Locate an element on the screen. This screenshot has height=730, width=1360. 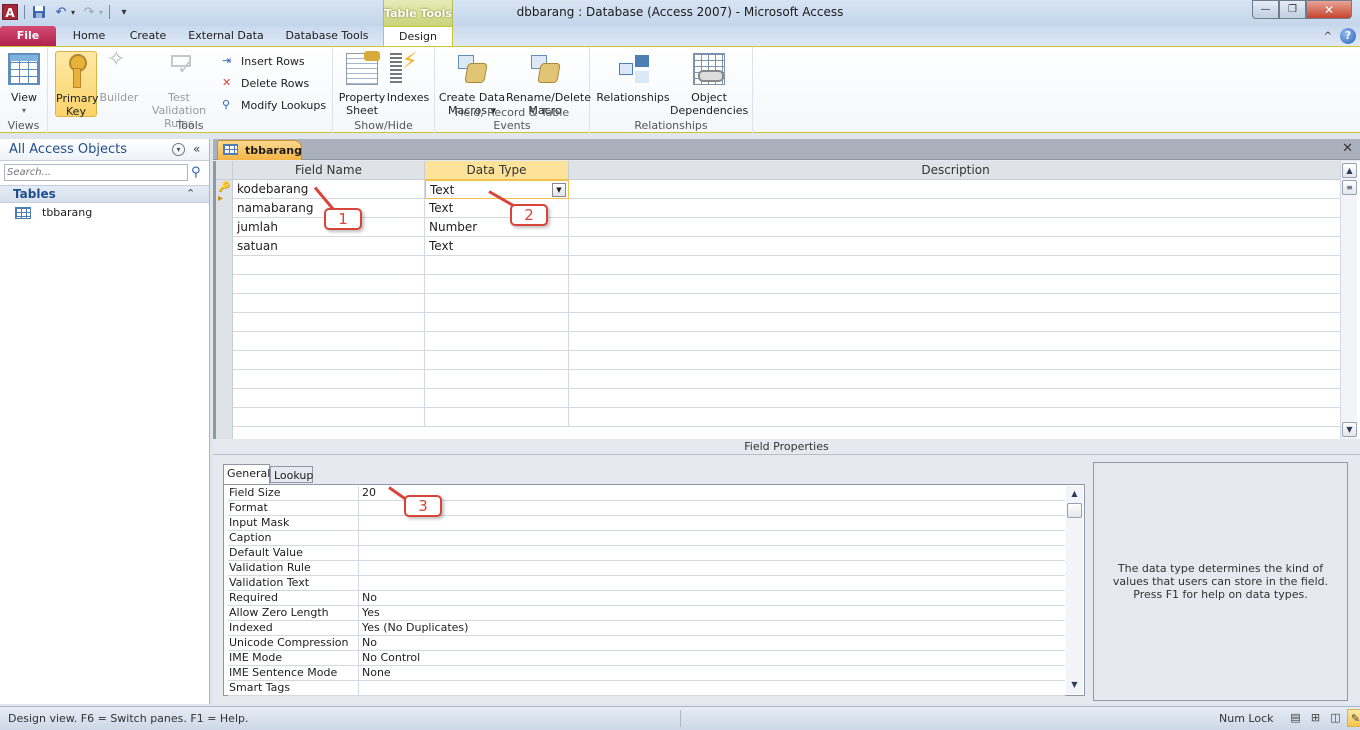
property-row: Allow Zero Length Yes is located at coordinates (646, 613).